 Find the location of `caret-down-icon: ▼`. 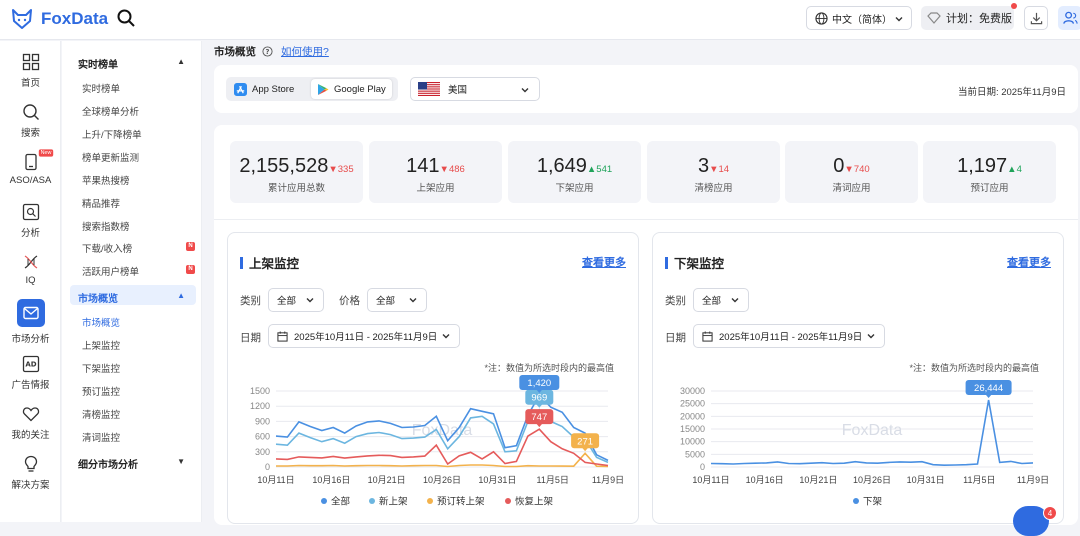

caret-down-icon: ▼ is located at coordinates (181, 461).